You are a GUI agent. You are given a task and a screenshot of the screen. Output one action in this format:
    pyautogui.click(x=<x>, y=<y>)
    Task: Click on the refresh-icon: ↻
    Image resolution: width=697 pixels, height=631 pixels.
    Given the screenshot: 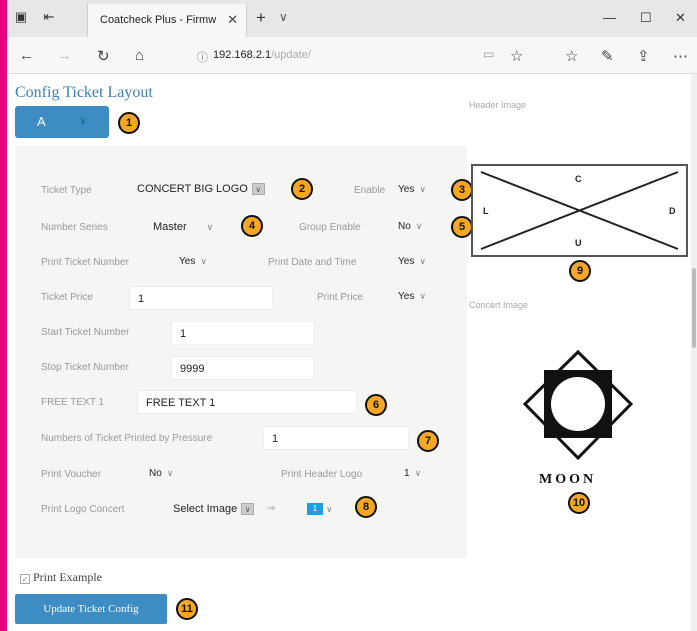 What is the action you would take?
    pyautogui.click(x=103, y=56)
    